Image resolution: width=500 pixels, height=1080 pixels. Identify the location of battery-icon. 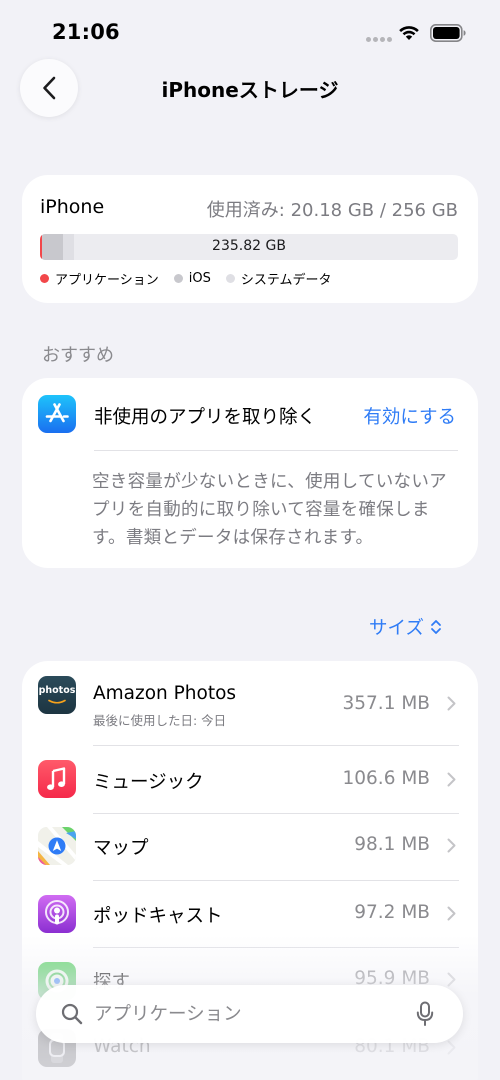
(448, 33).